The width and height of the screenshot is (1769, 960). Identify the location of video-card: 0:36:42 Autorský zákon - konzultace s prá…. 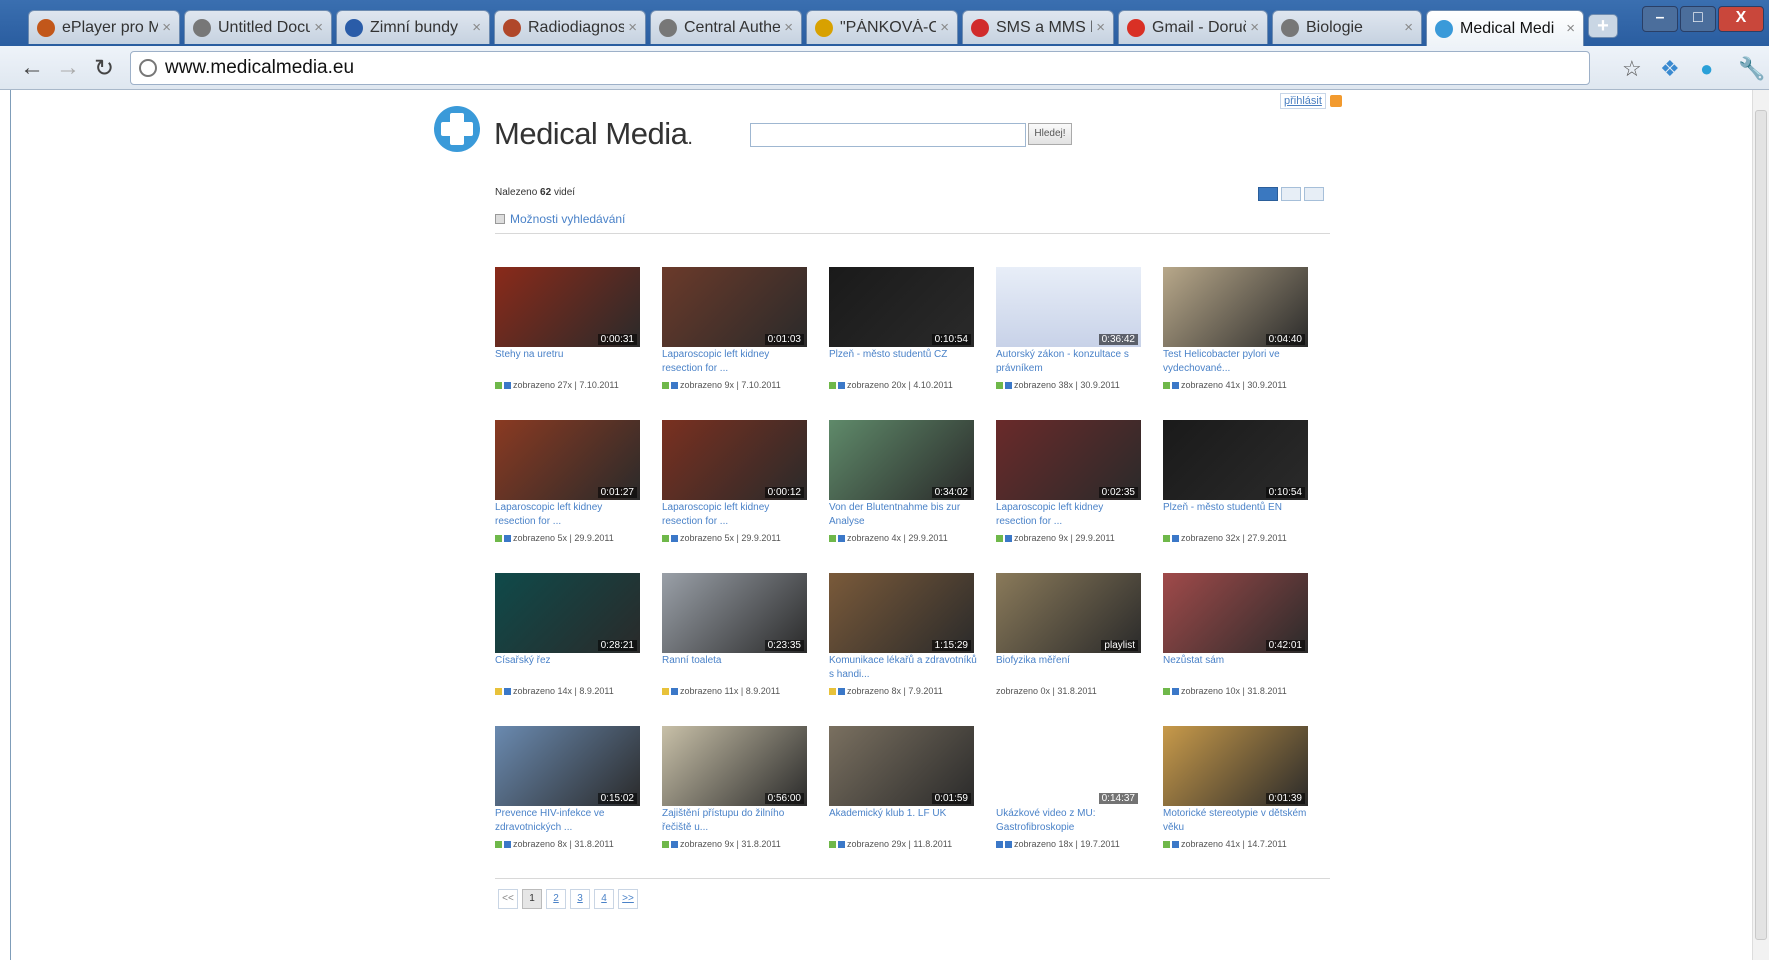
(1068, 337).